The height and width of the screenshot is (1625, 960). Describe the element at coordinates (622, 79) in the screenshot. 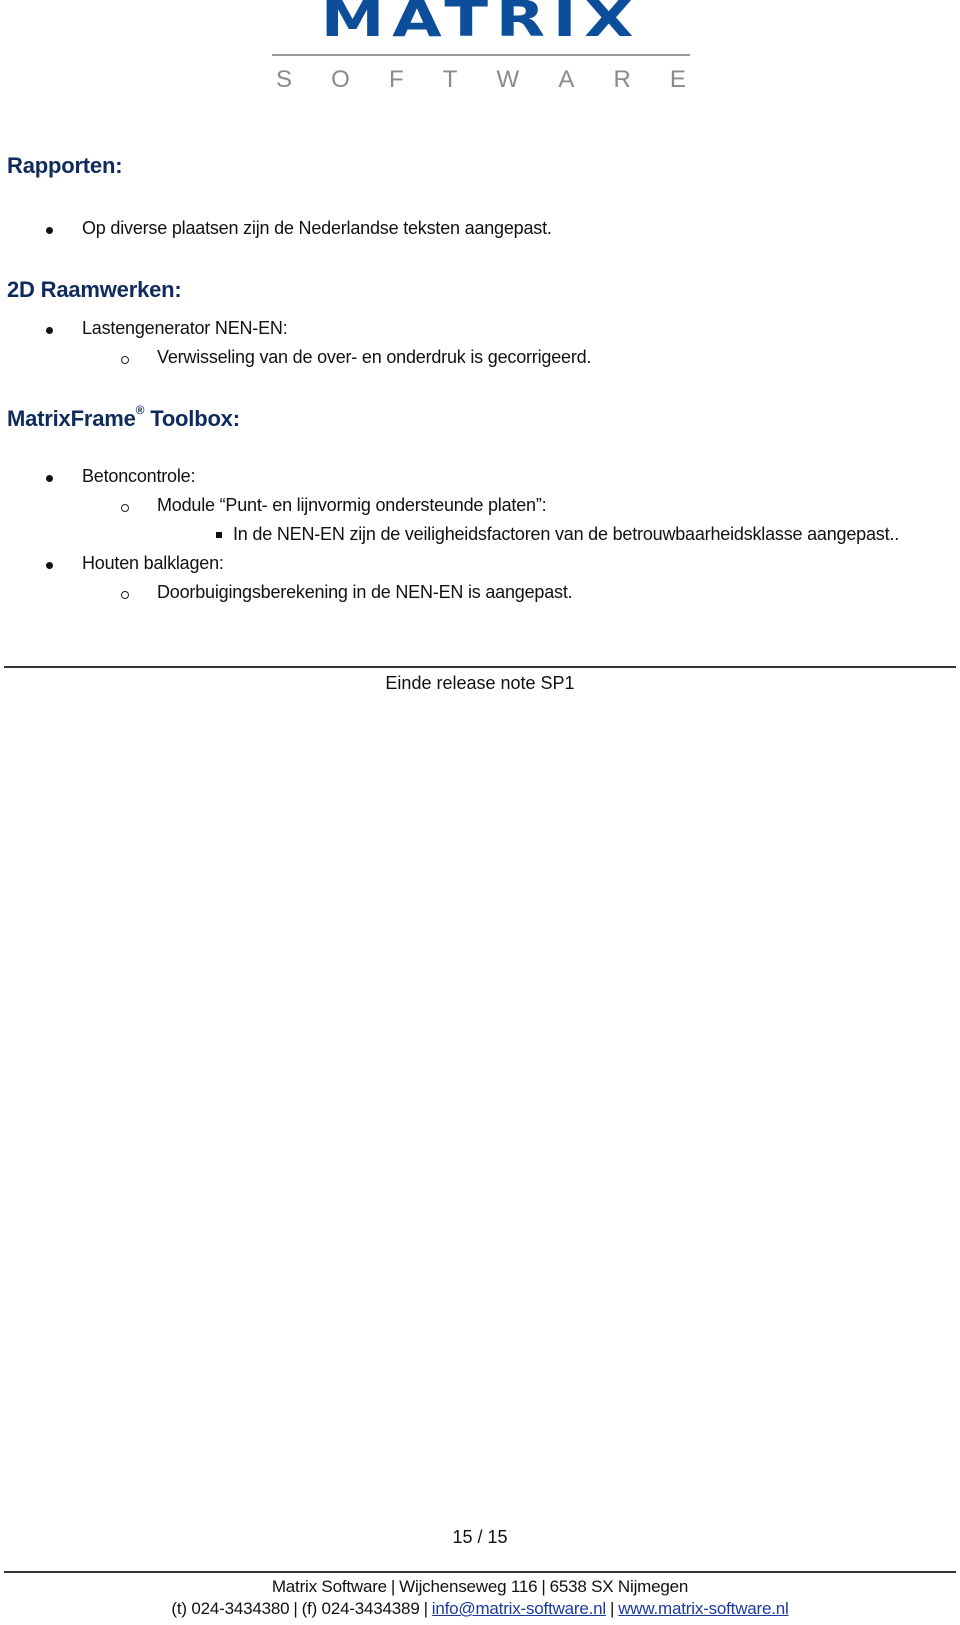

I see `logo-letter: R` at that location.